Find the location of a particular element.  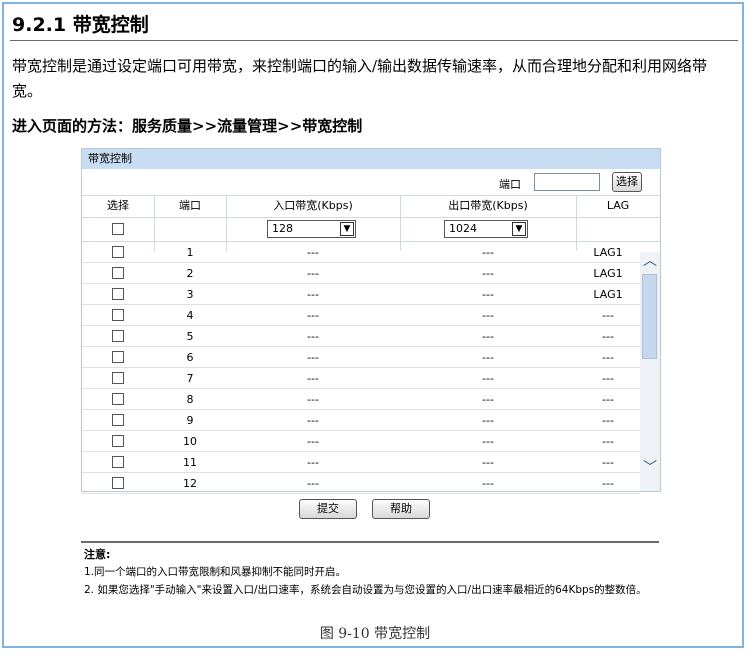

table-row: 11 --- --- --- is located at coordinates (361, 462).